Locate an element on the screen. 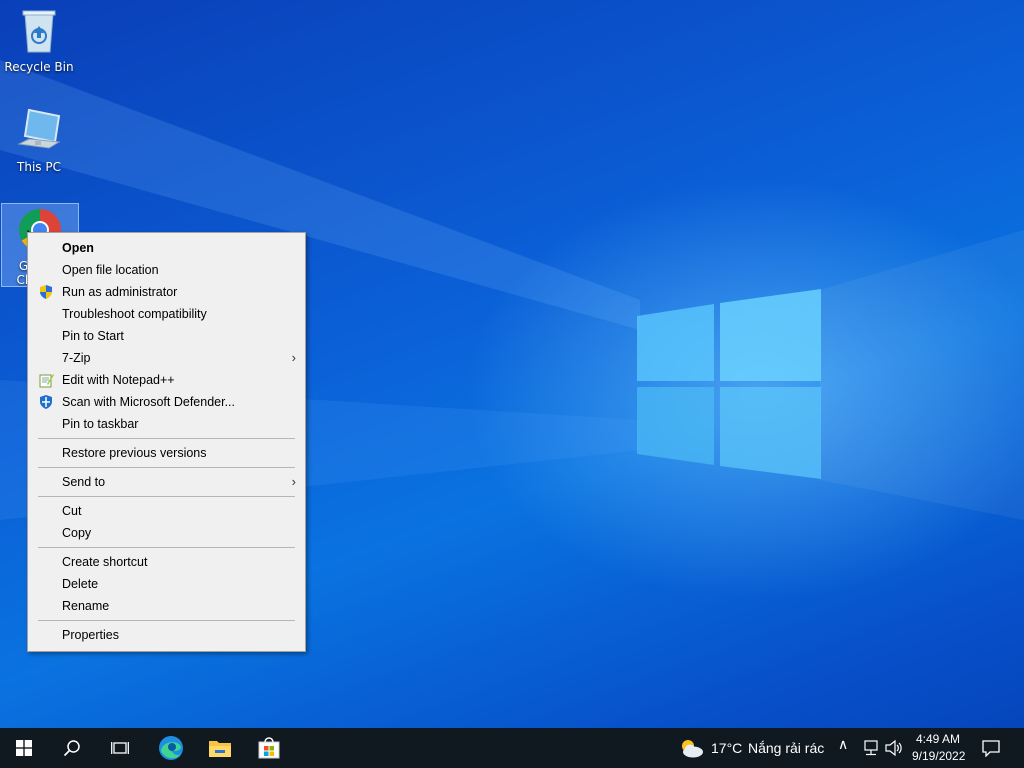 The width and height of the screenshot is (1024, 768). menu-item-label: Delete is located at coordinates (80, 584).